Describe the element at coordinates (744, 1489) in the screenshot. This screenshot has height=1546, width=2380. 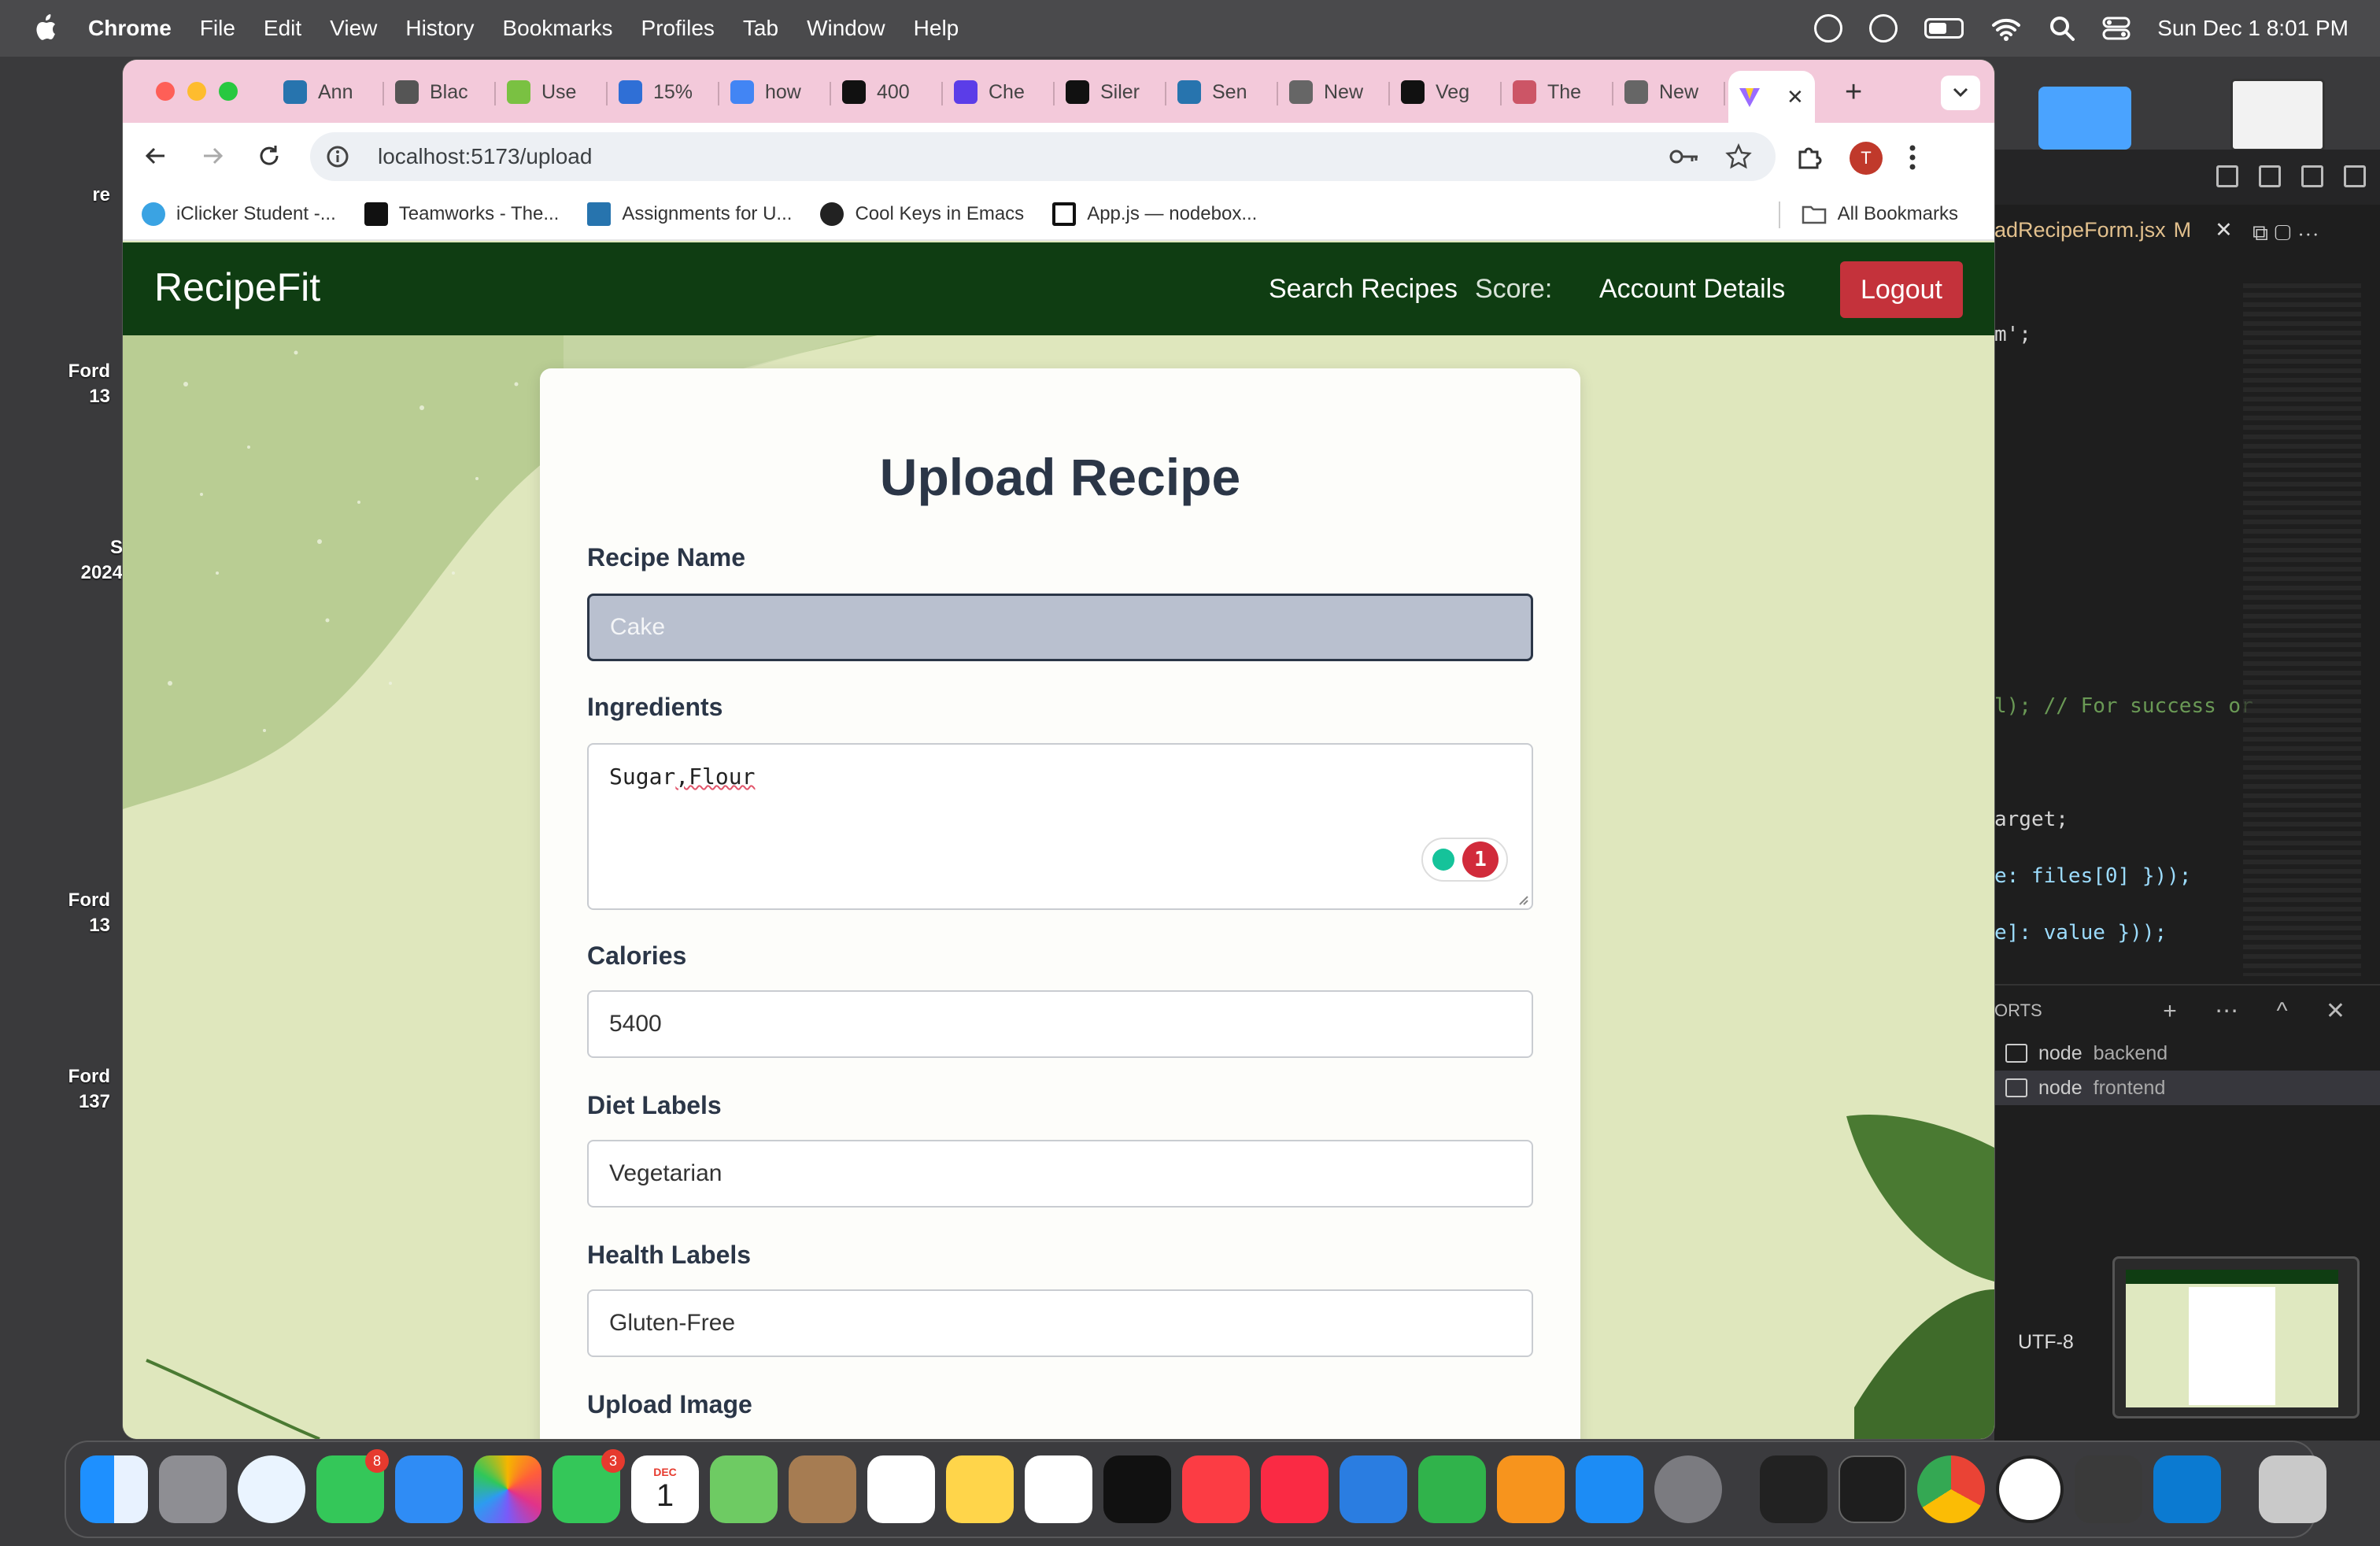
I see `maps-icon` at that location.